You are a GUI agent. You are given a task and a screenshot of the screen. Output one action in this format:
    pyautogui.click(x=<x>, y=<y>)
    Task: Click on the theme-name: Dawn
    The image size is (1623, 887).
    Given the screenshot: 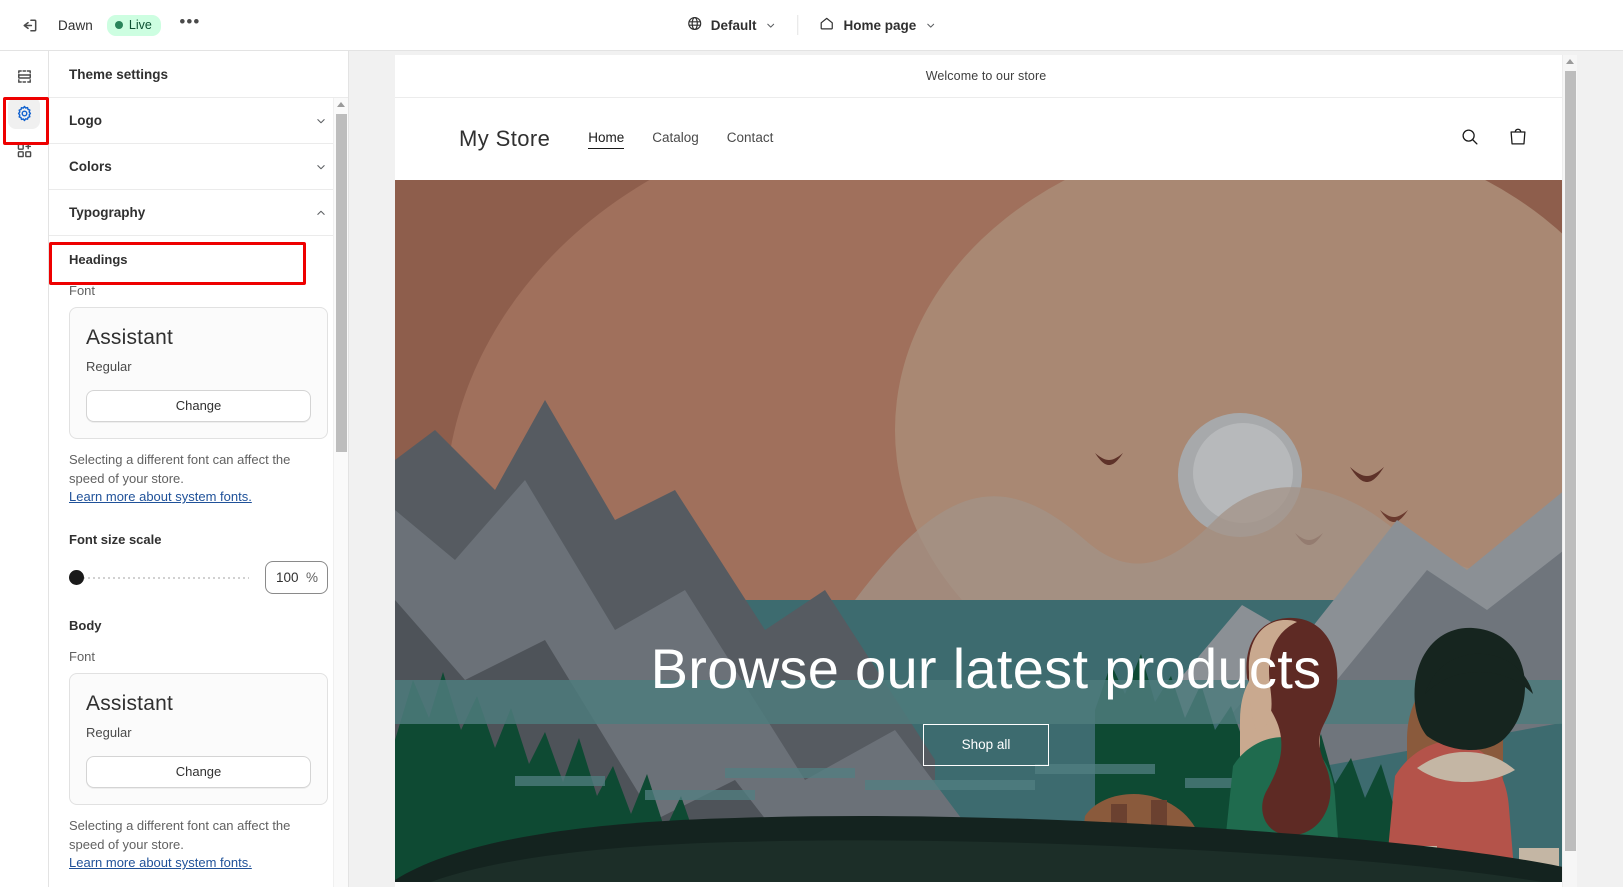 What is the action you would take?
    pyautogui.click(x=75, y=25)
    